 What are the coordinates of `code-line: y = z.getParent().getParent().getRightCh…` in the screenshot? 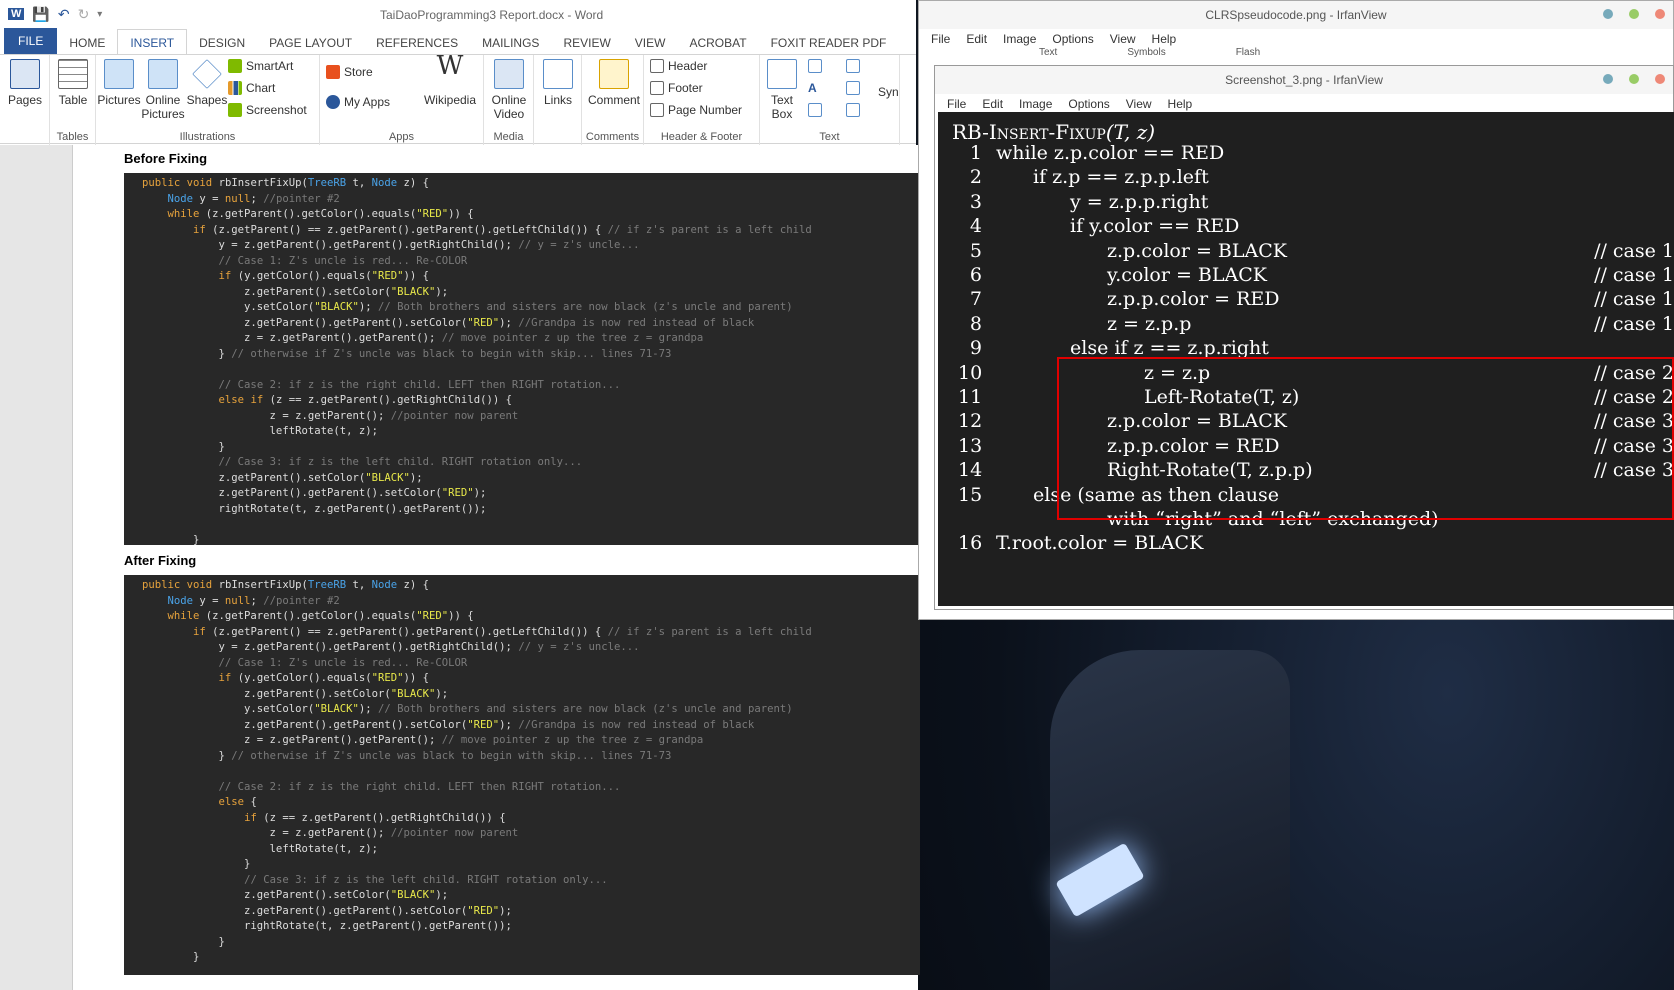 It's located at (391, 647).